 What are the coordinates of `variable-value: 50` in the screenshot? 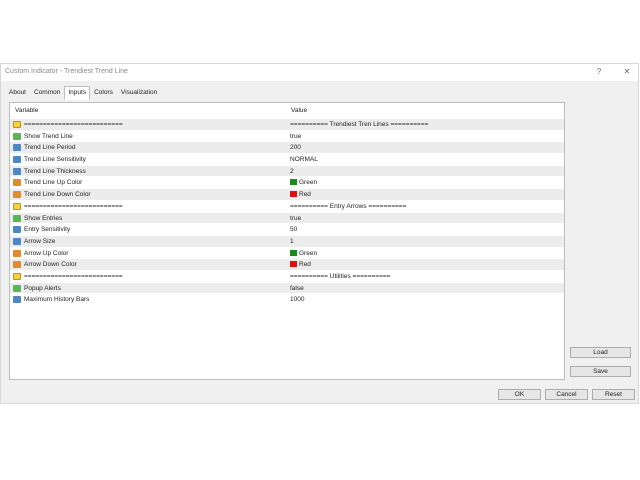 It's located at (293, 229).